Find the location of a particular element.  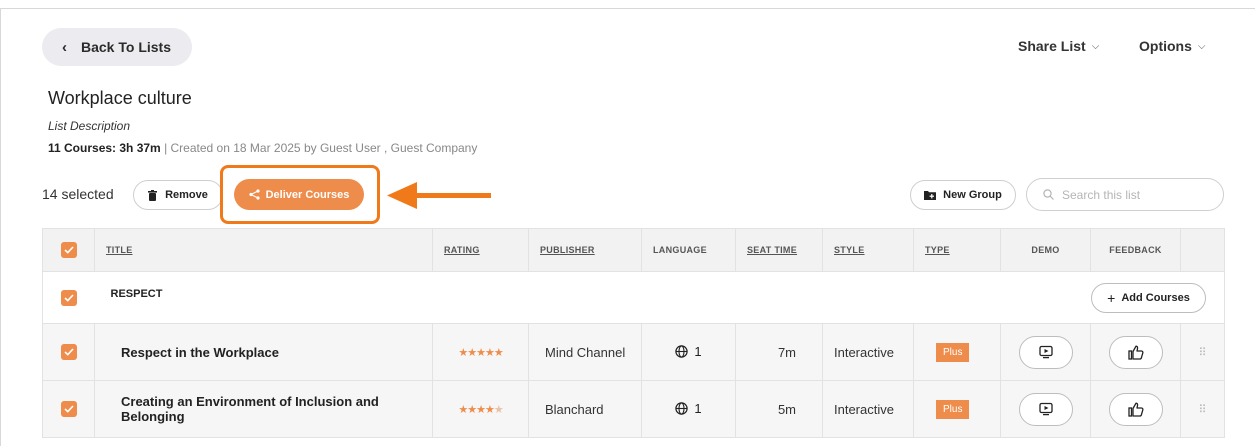

column-header-language: LANGUAGE is located at coordinates (688, 250).